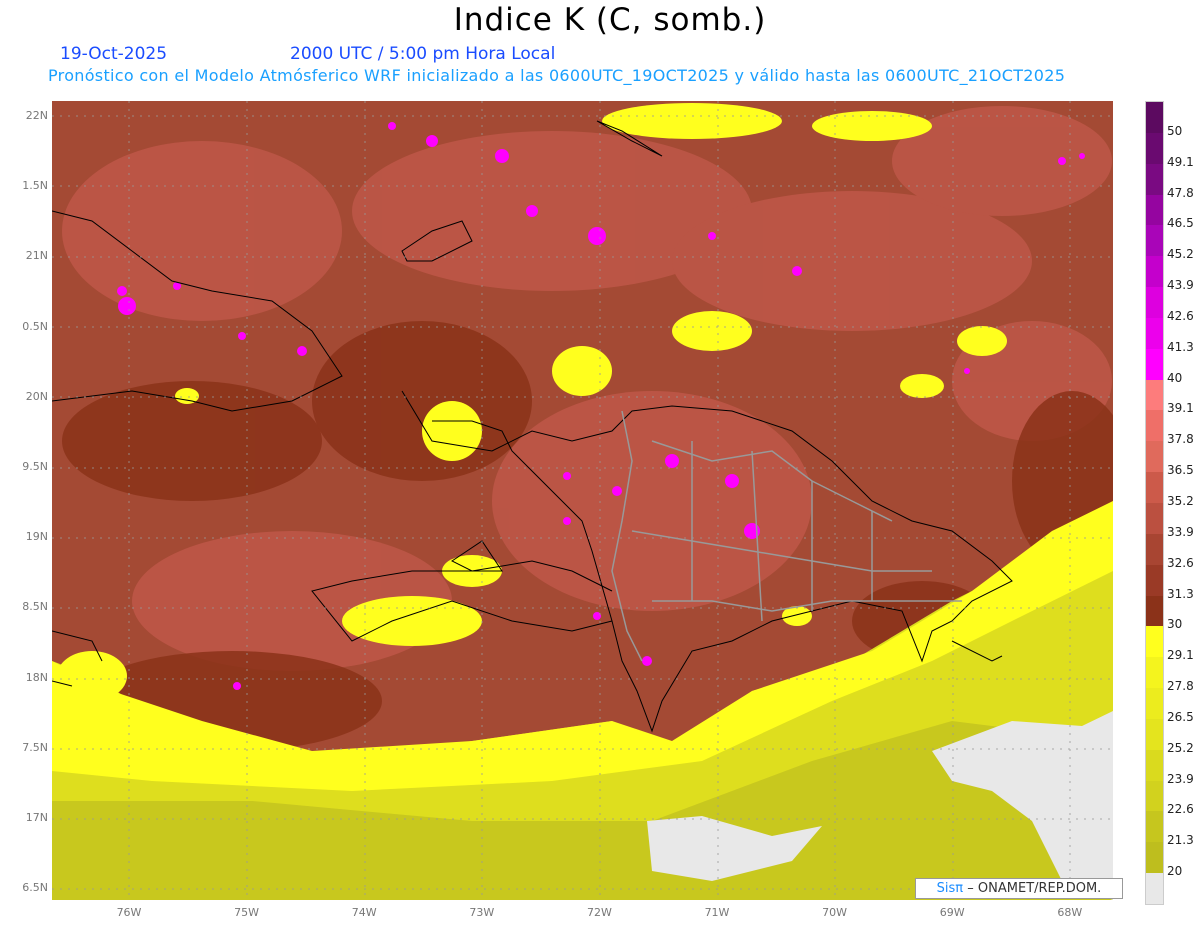 Image resolution: width=1200 pixels, height=927 pixels. I want to click on legend-label: 32.6, so click(1180, 562).